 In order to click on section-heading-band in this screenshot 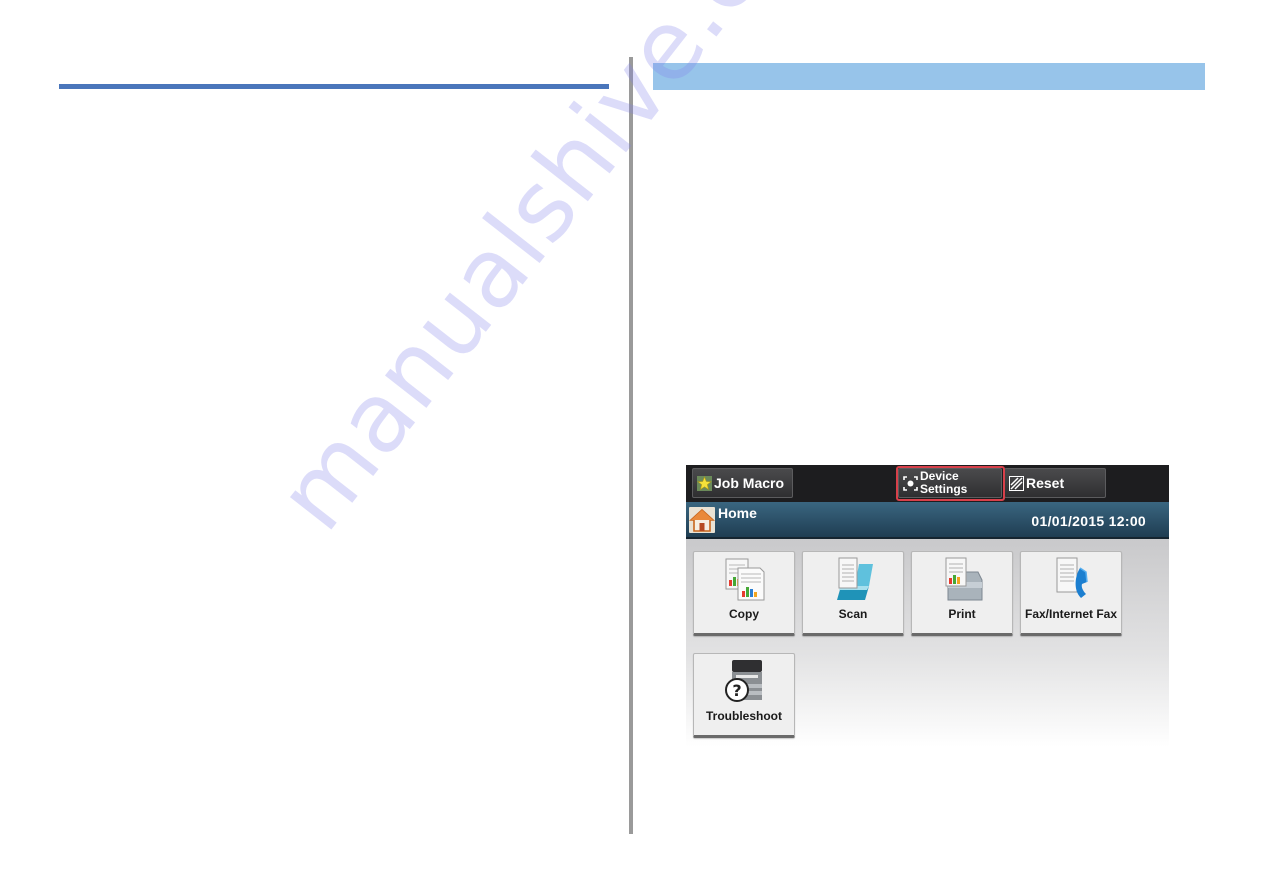, I will do `click(929, 76)`.